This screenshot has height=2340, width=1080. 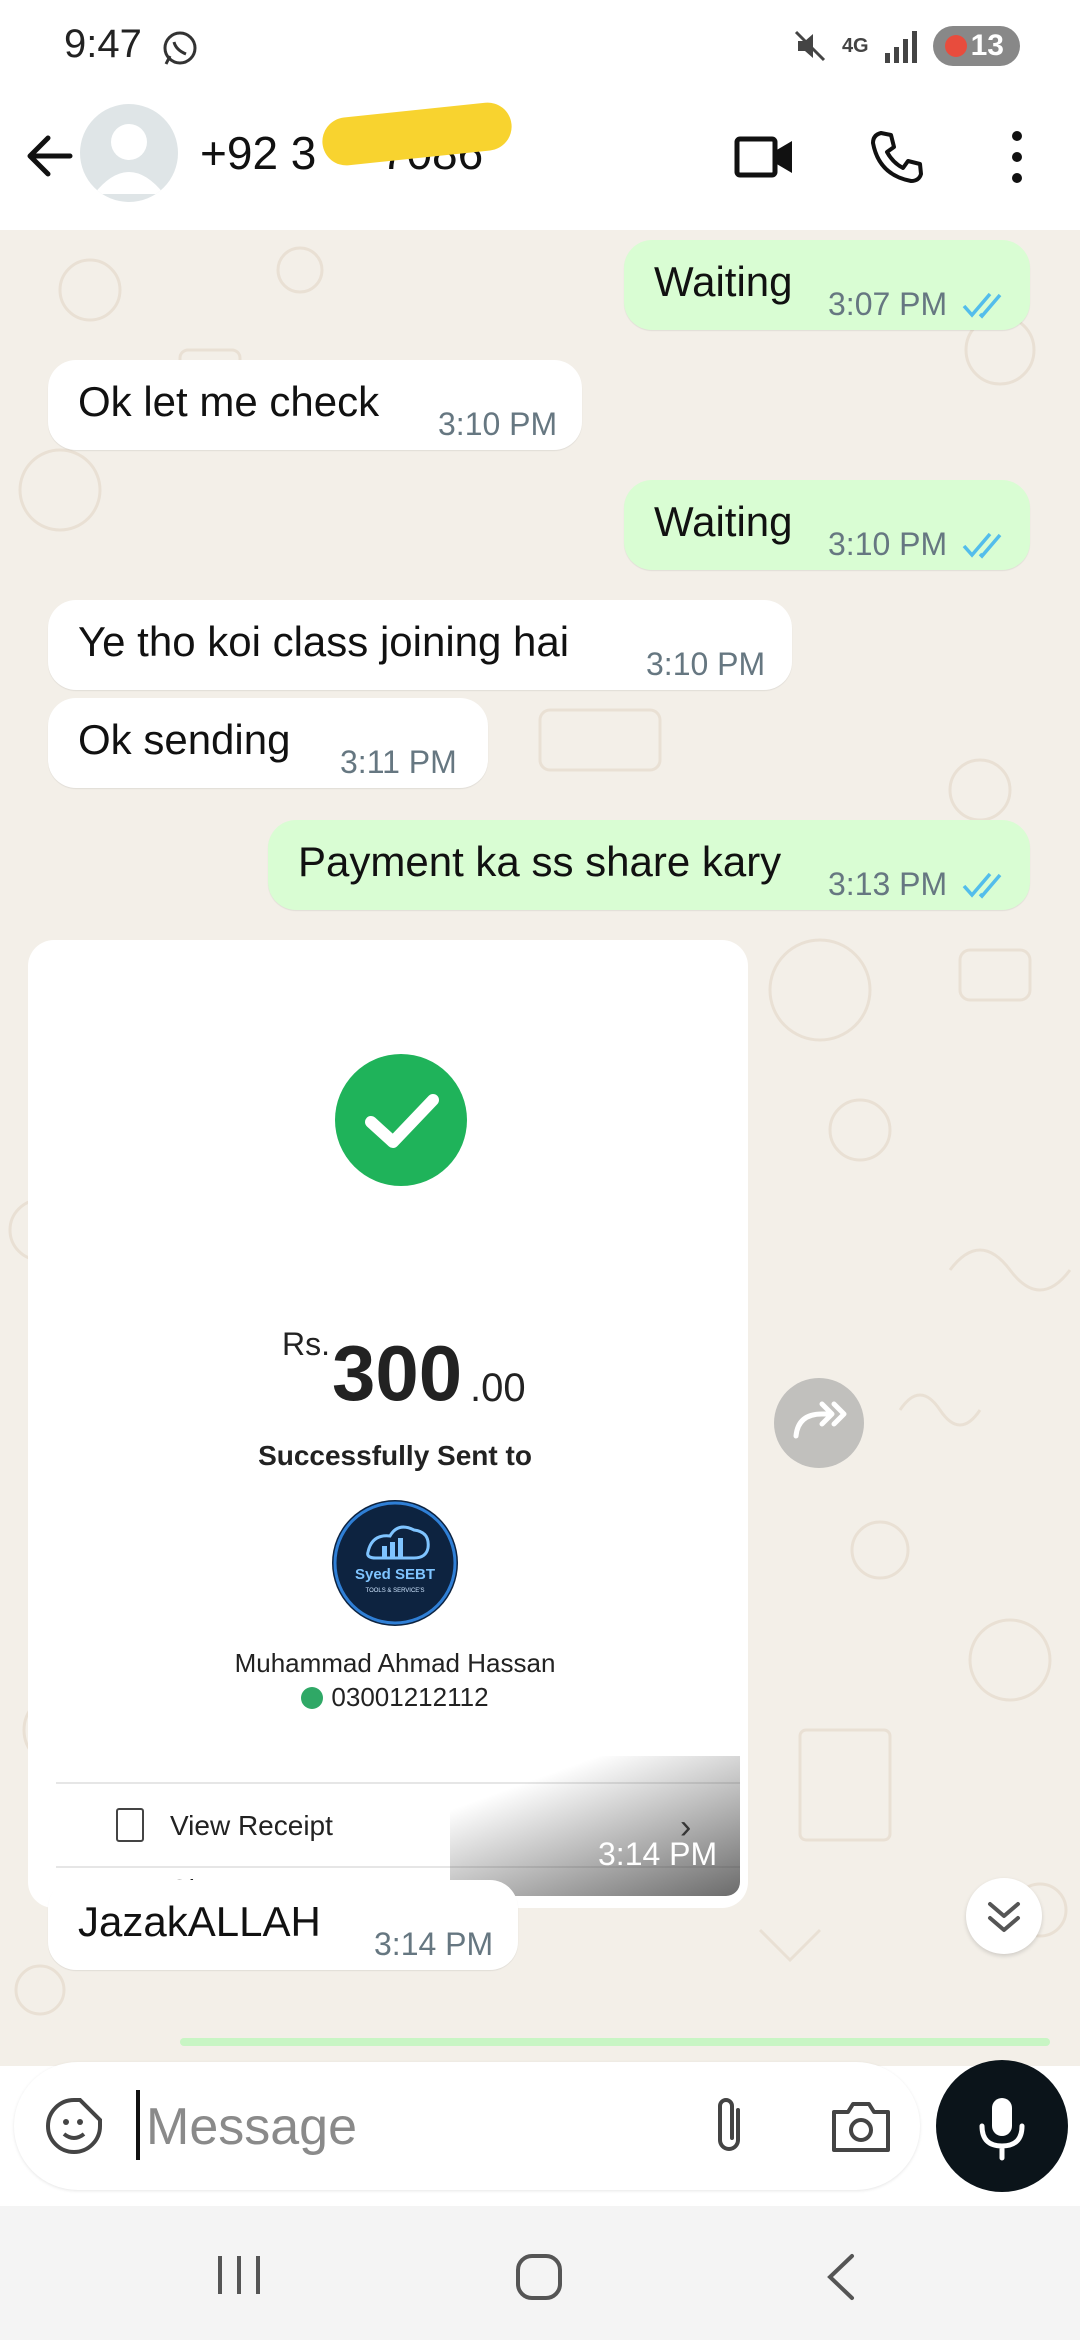 I want to click on logo-title: Syed SEBT, so click(x=395, y=1574).